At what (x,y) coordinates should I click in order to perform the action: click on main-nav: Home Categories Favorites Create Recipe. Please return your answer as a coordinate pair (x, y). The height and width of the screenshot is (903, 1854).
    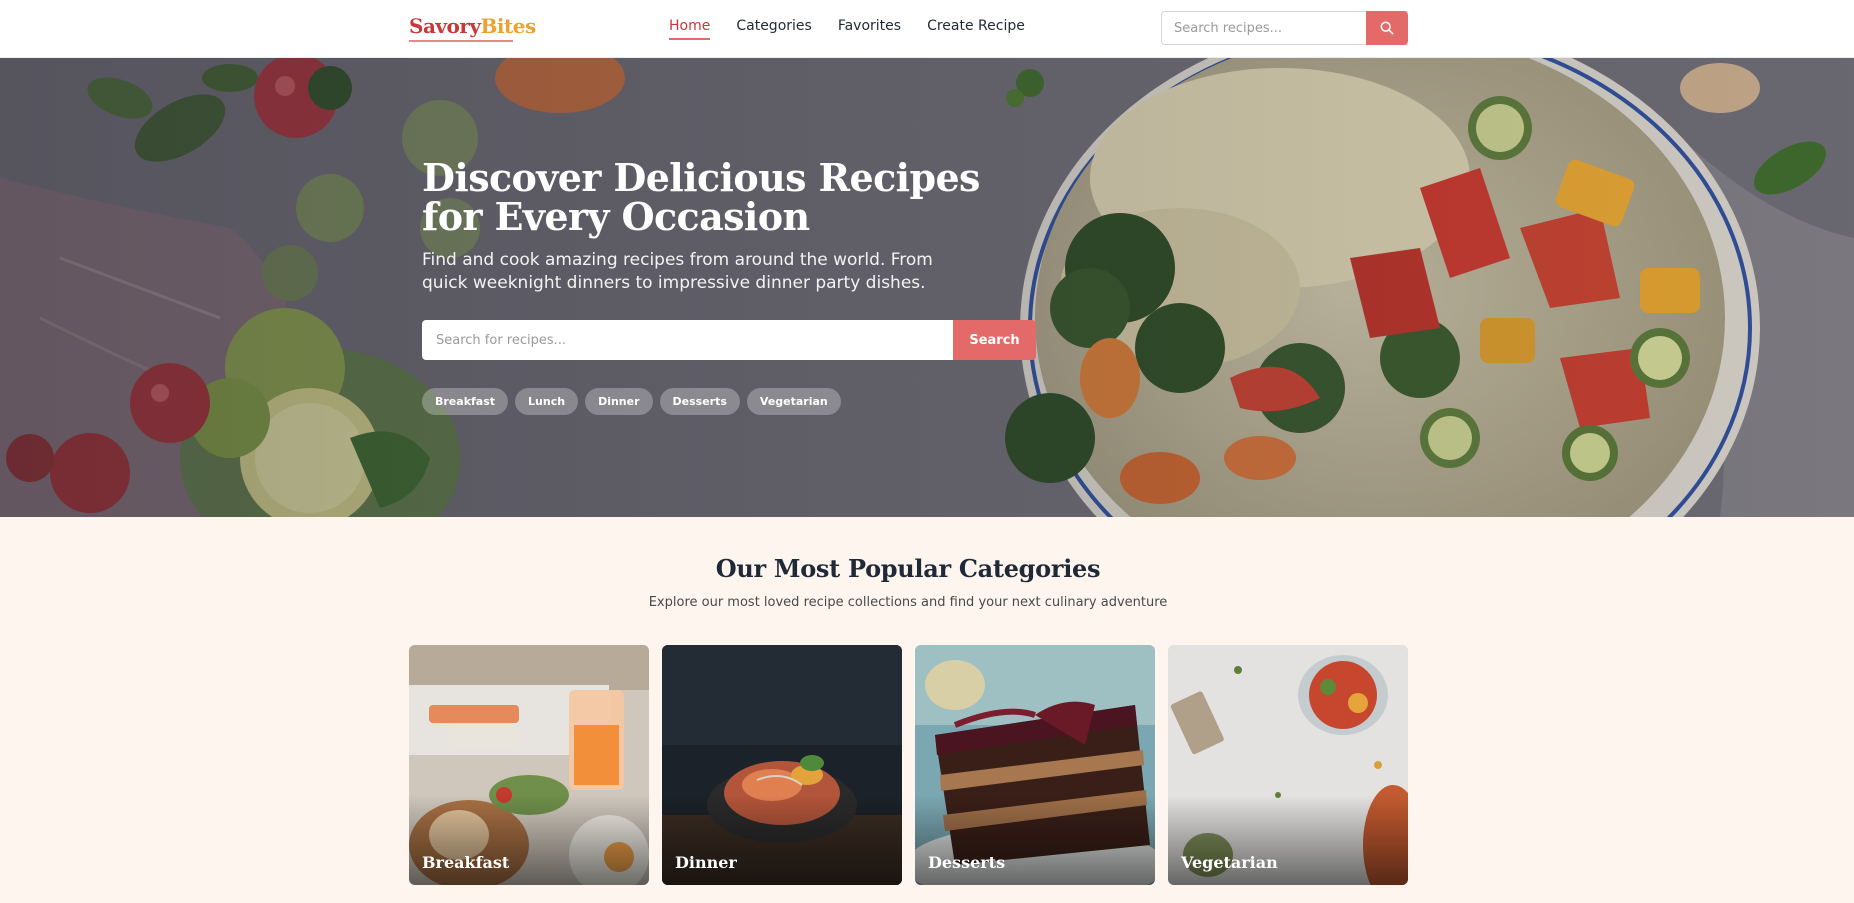
    Looking at the image, I should click on (847, 29).